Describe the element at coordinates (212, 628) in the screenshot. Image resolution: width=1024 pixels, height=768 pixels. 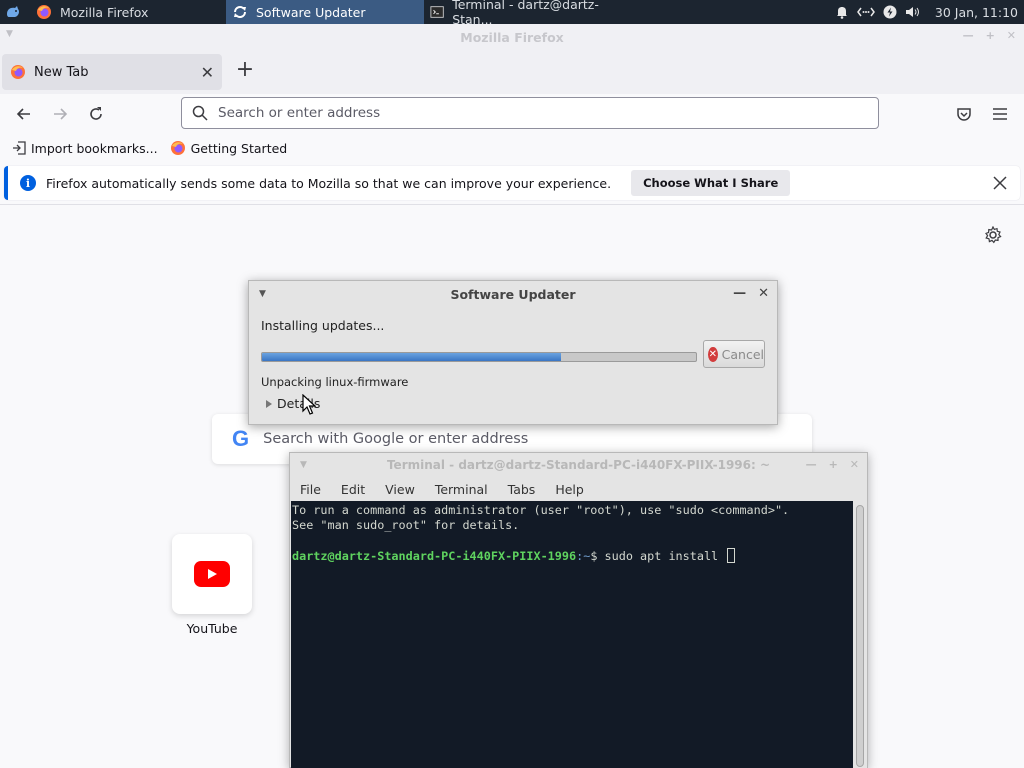
I see `top-site-label: YouTube` at that location.